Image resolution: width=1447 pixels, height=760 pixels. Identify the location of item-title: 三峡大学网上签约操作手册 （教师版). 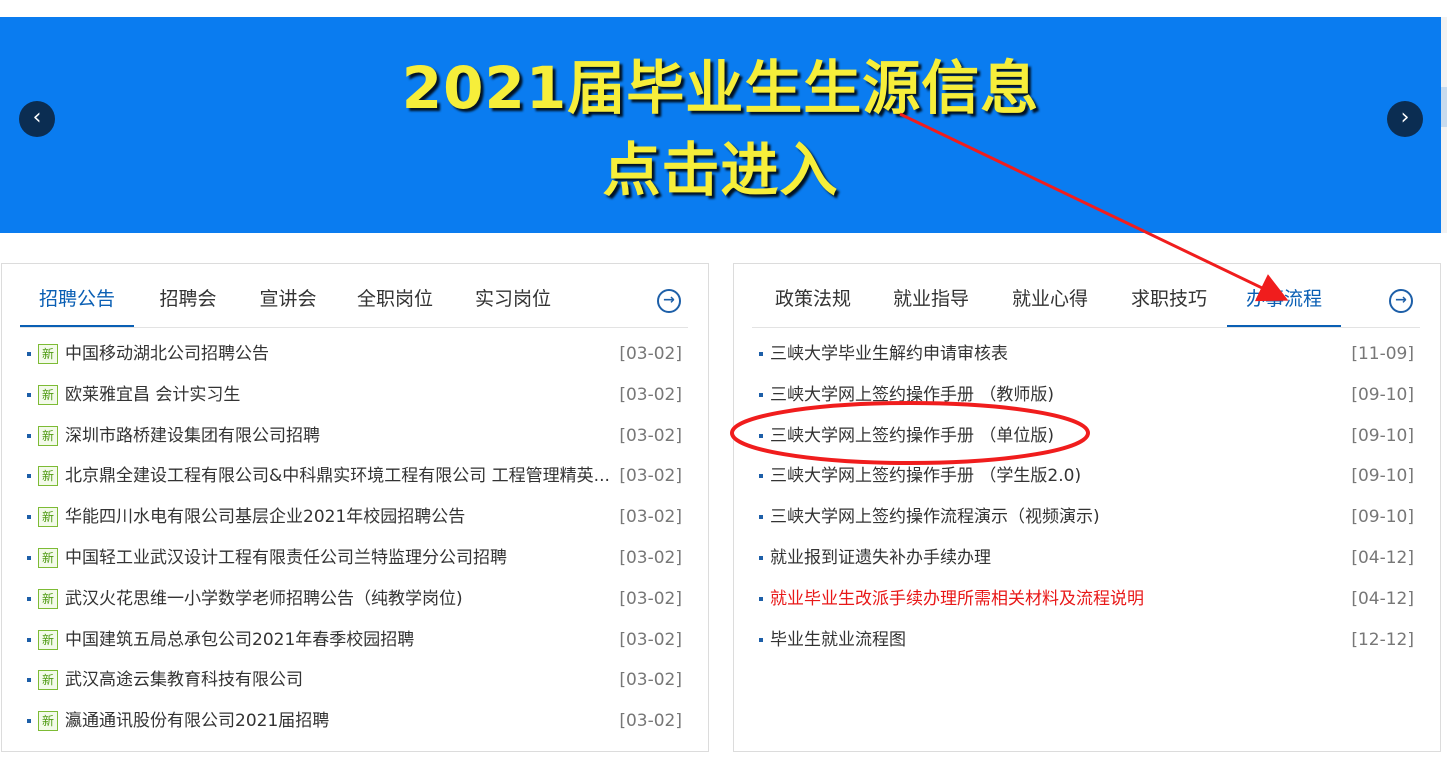
(1050, 395).